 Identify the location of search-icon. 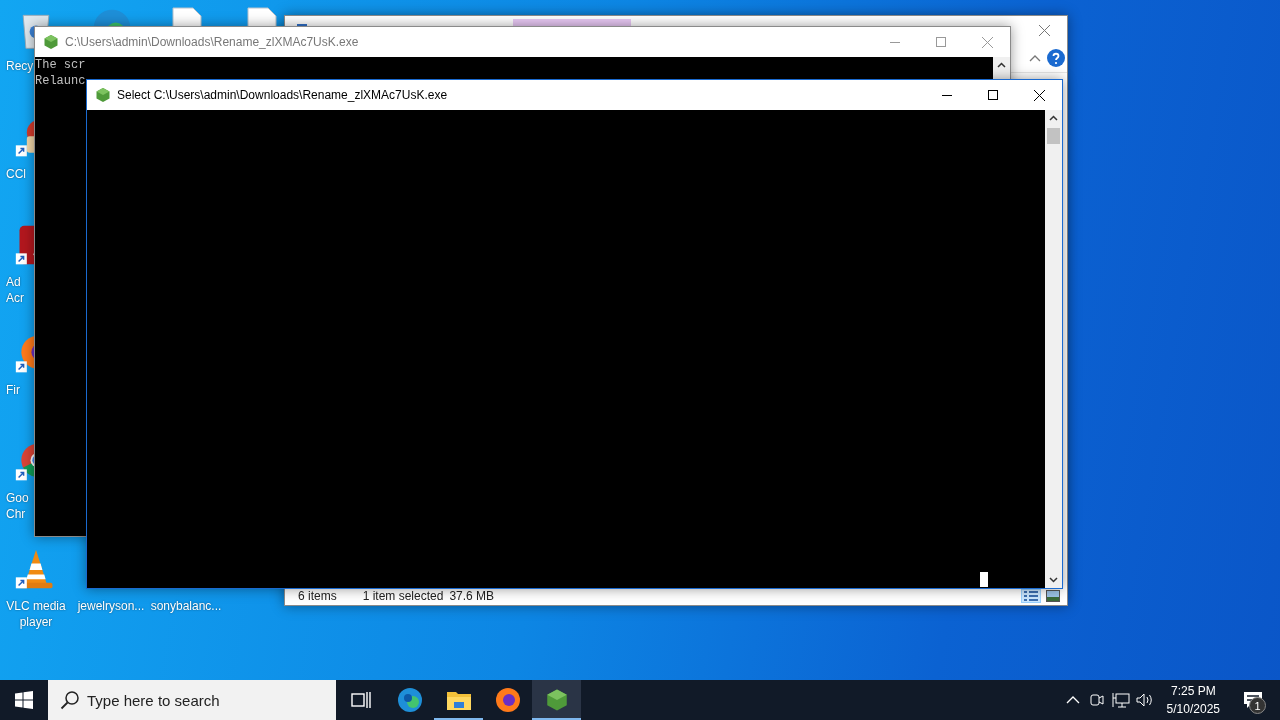
(70, 700).